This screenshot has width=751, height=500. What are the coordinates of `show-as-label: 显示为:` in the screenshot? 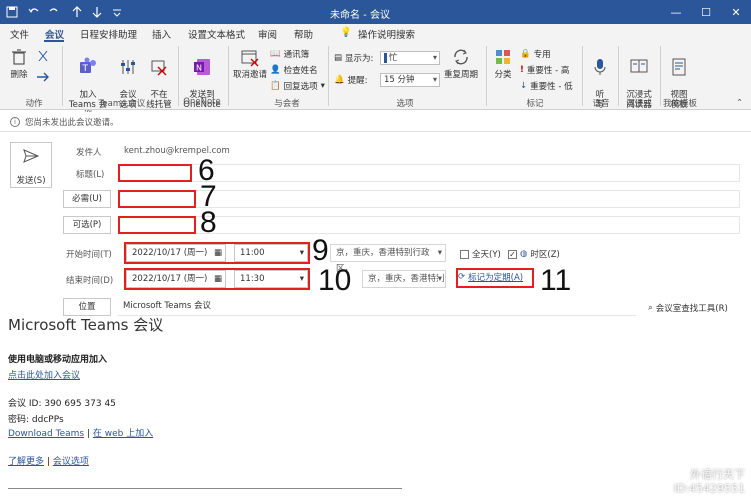 It's located at (359, 59).